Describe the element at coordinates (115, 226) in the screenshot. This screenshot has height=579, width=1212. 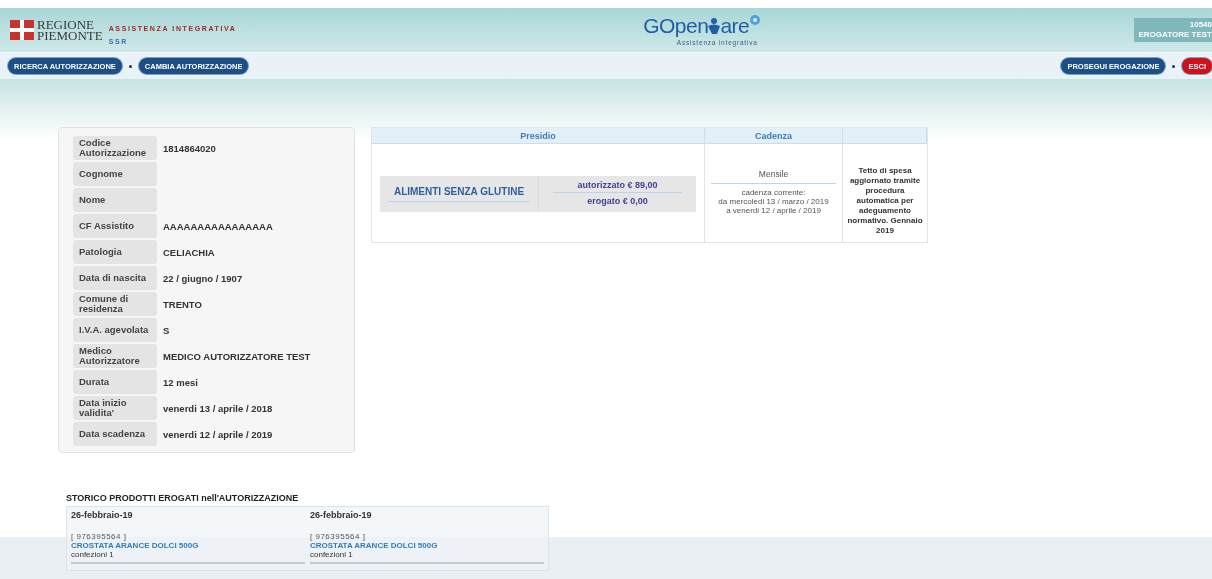
I see `field-label: CF Assistito` at that location.